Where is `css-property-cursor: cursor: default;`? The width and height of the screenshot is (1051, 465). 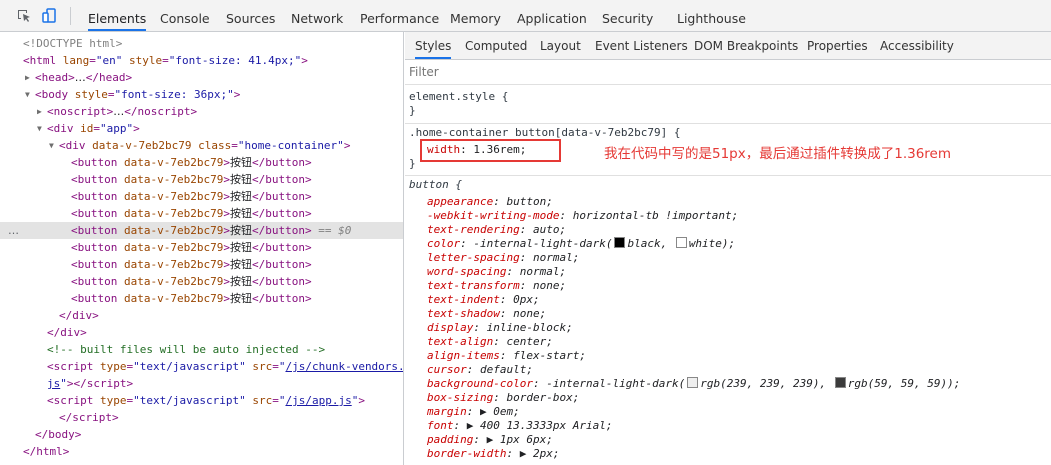 css-property-cursor: cursor: default; is located at coordinates (480, 370).